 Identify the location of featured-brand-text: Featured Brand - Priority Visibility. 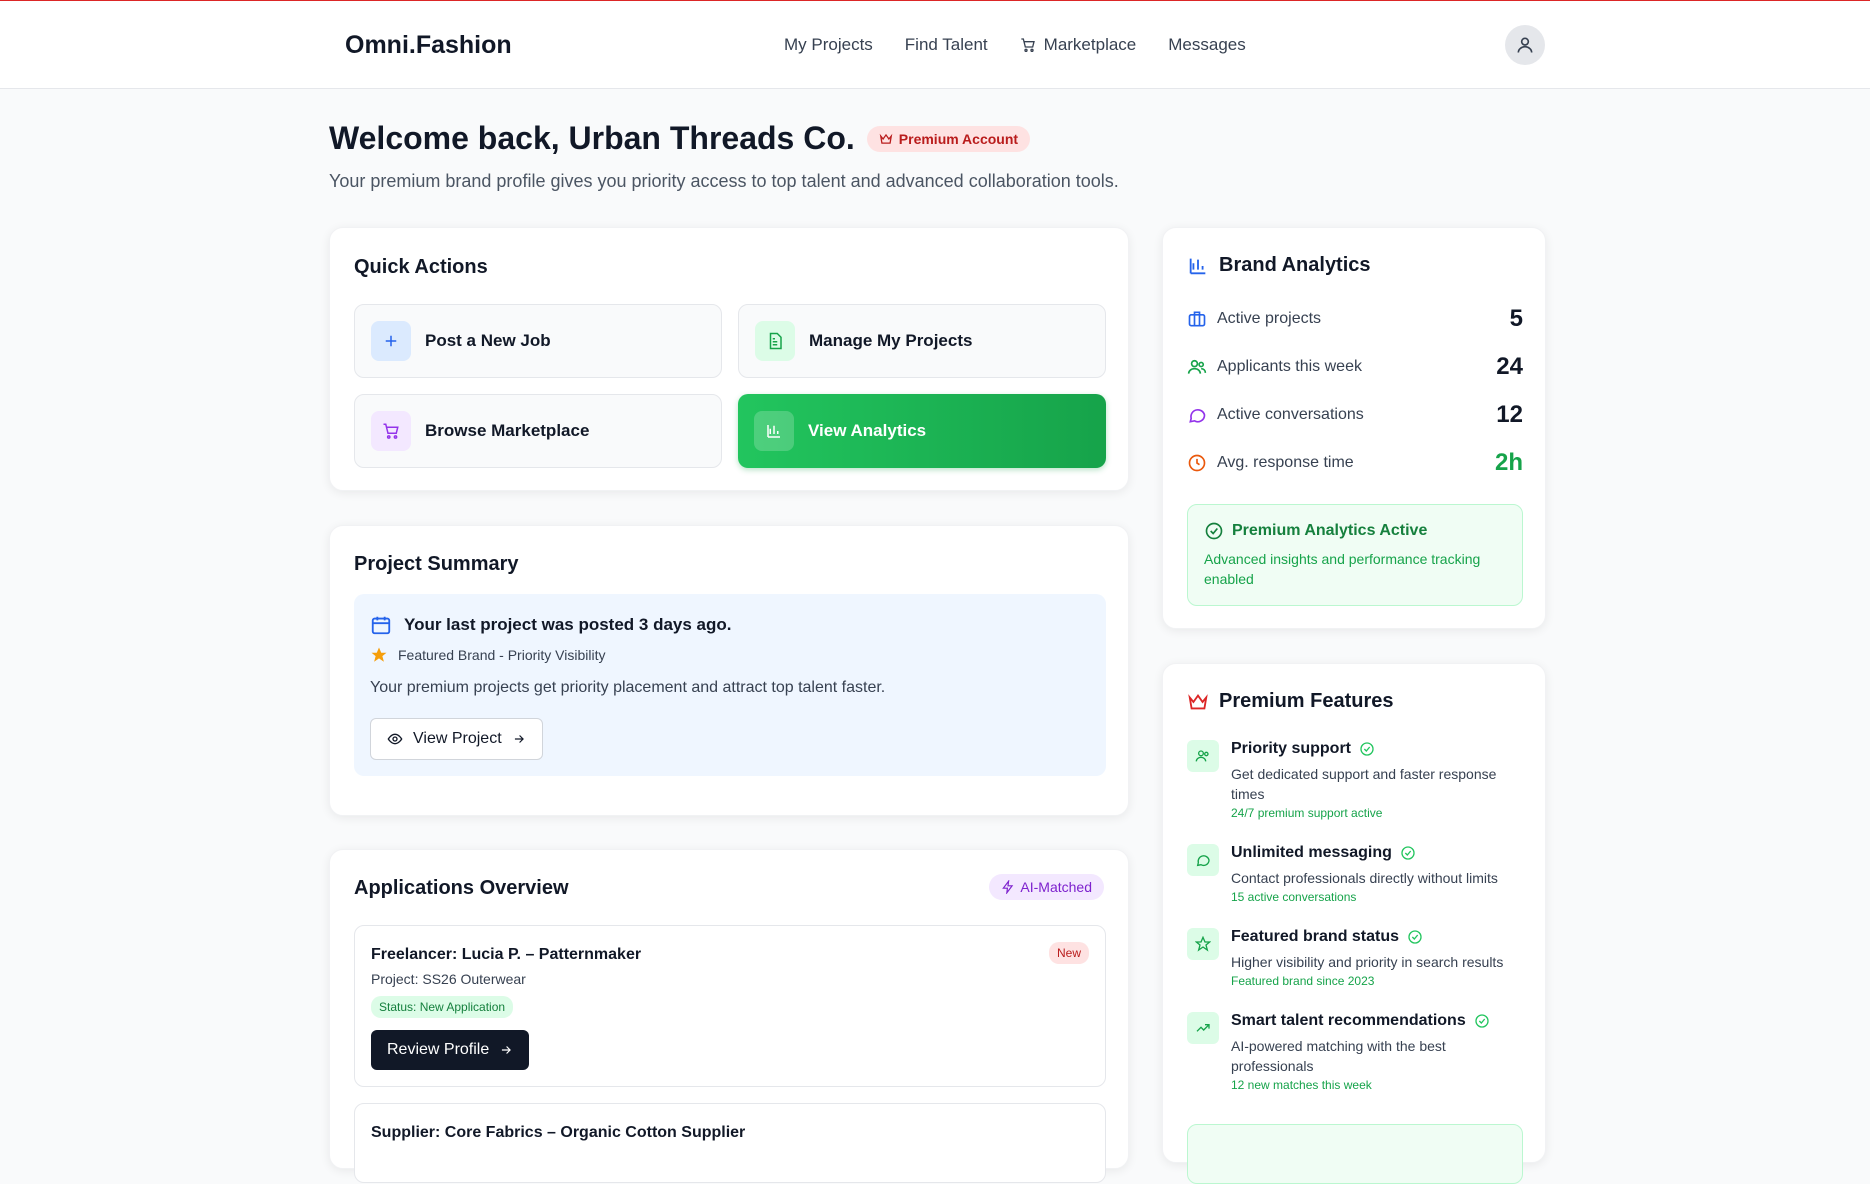
(502, 655).